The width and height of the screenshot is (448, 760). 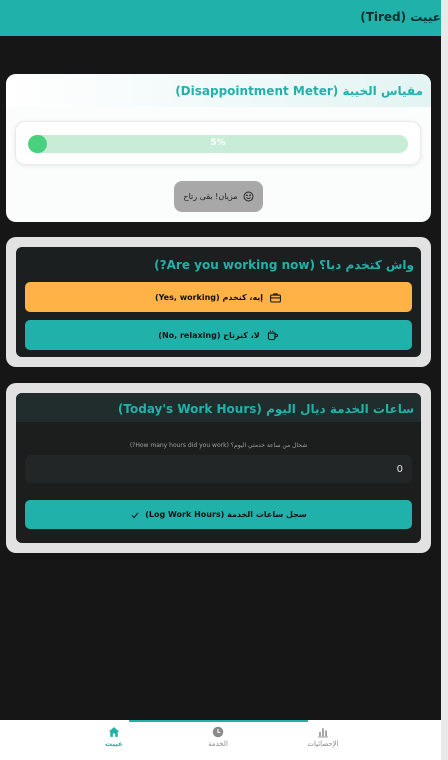 I want to click on meter-track: 5%, so click(x=218, y=144).